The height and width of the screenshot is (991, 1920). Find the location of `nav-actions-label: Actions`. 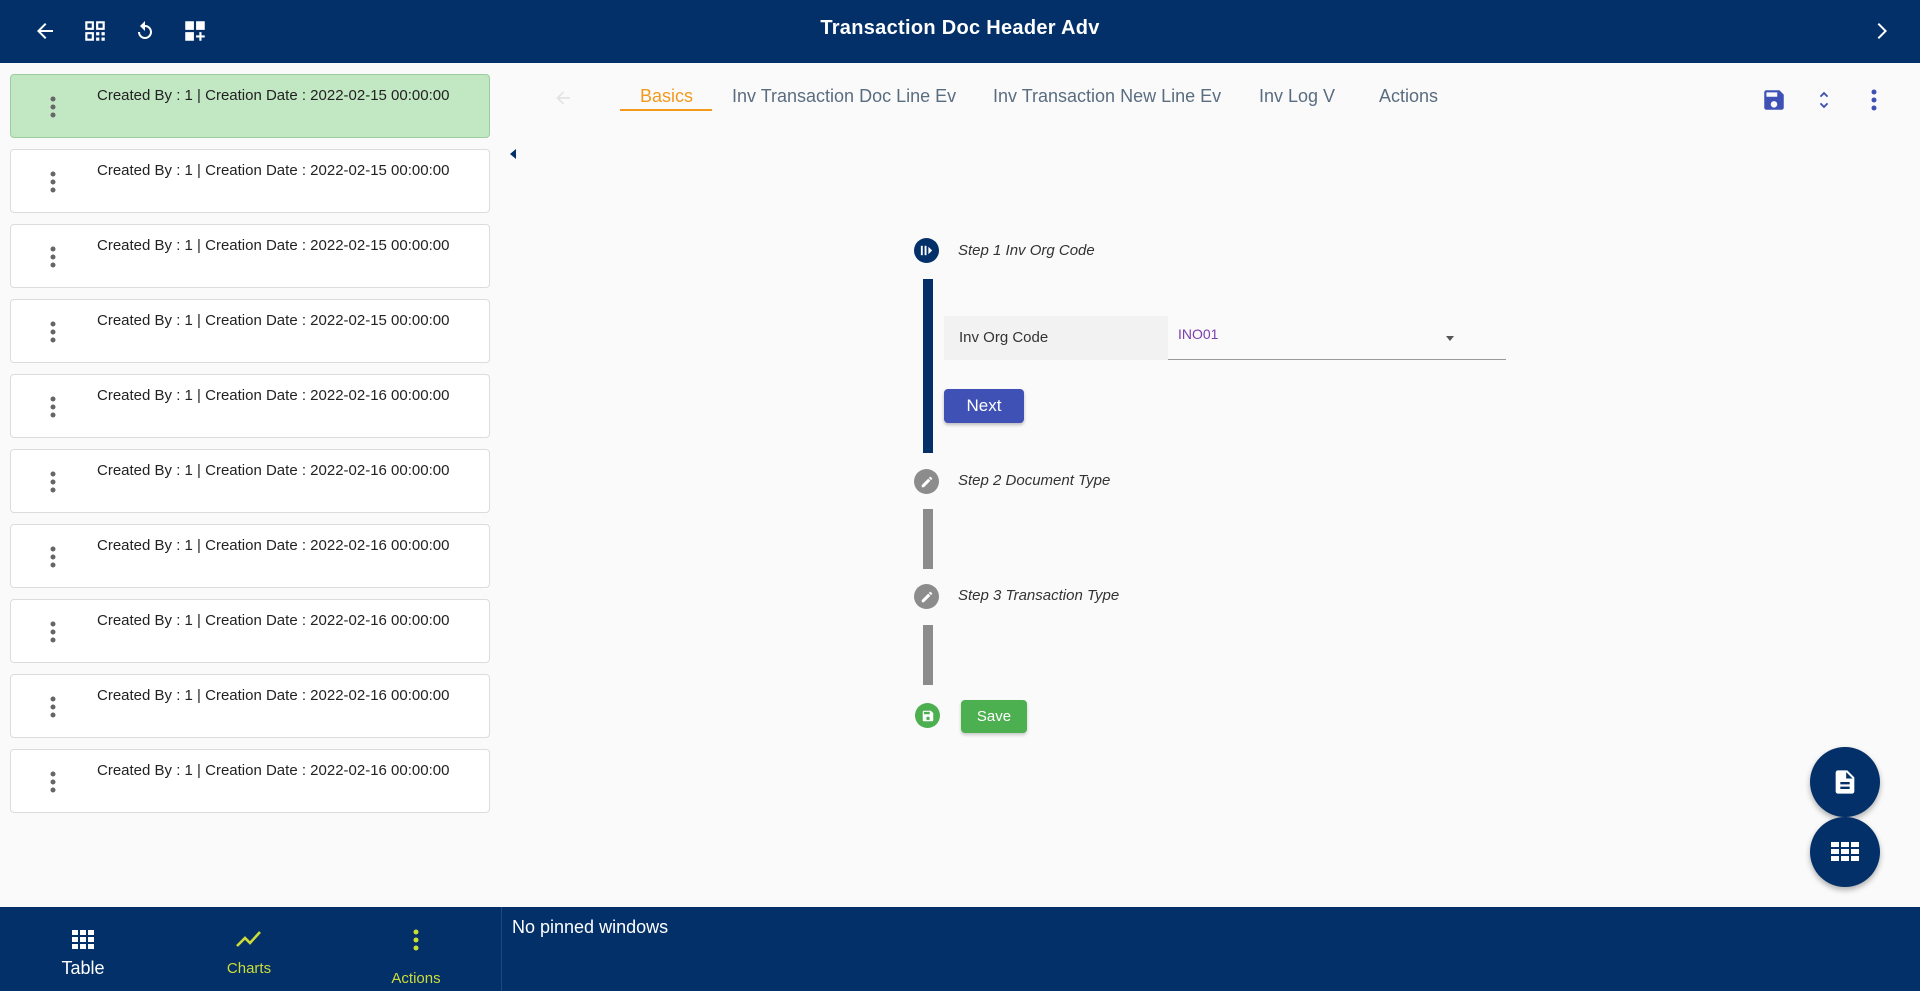

nav-actions-label: Actions is located at coordinates (416, 978).